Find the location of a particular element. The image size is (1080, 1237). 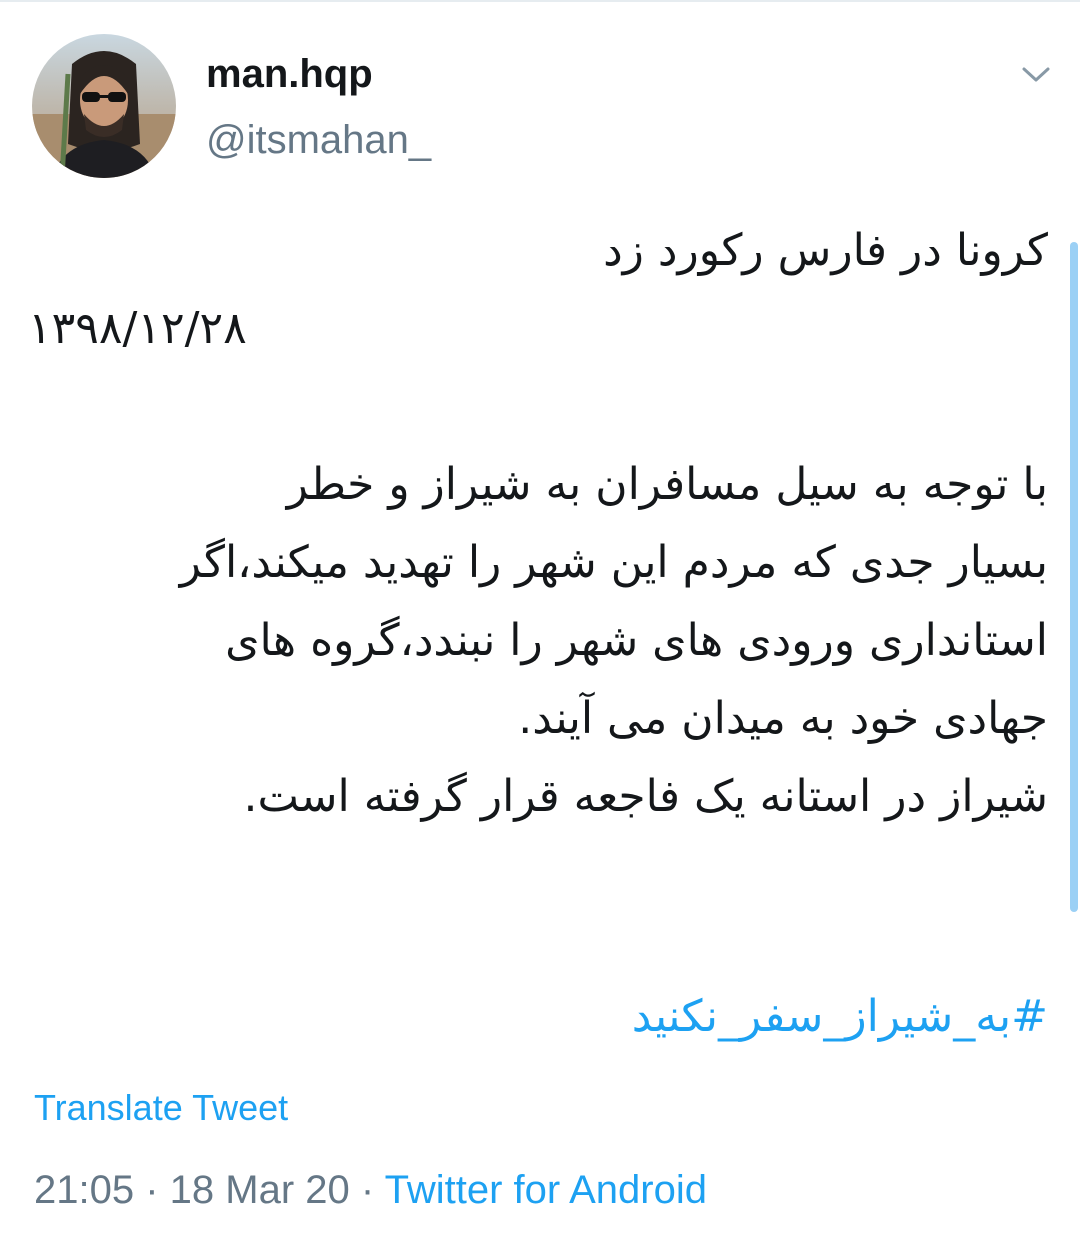

user-handle: @itsmahan_ is located at coordinates (318, 140).